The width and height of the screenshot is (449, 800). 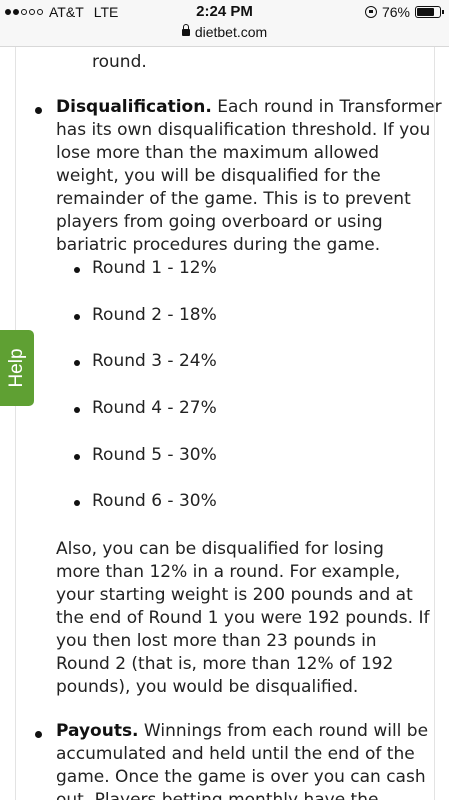 What do you see at coordinates (326, 107) in the screenshot?
I see `disqualification-text: Each round in Transformer` at bounding box center [326, 107].